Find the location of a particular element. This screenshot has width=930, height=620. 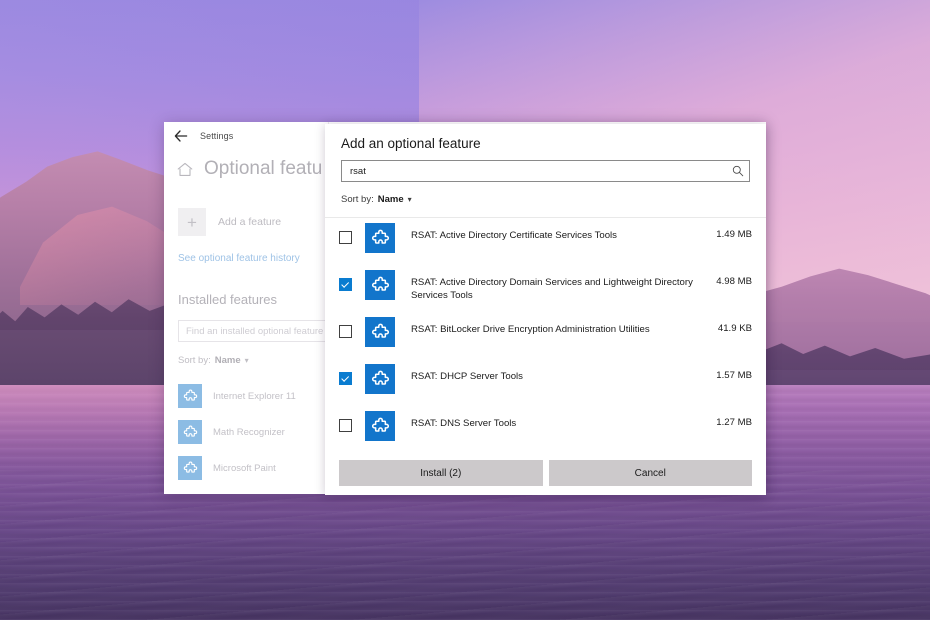

feature-search-box is located at coordinates (545, 171).